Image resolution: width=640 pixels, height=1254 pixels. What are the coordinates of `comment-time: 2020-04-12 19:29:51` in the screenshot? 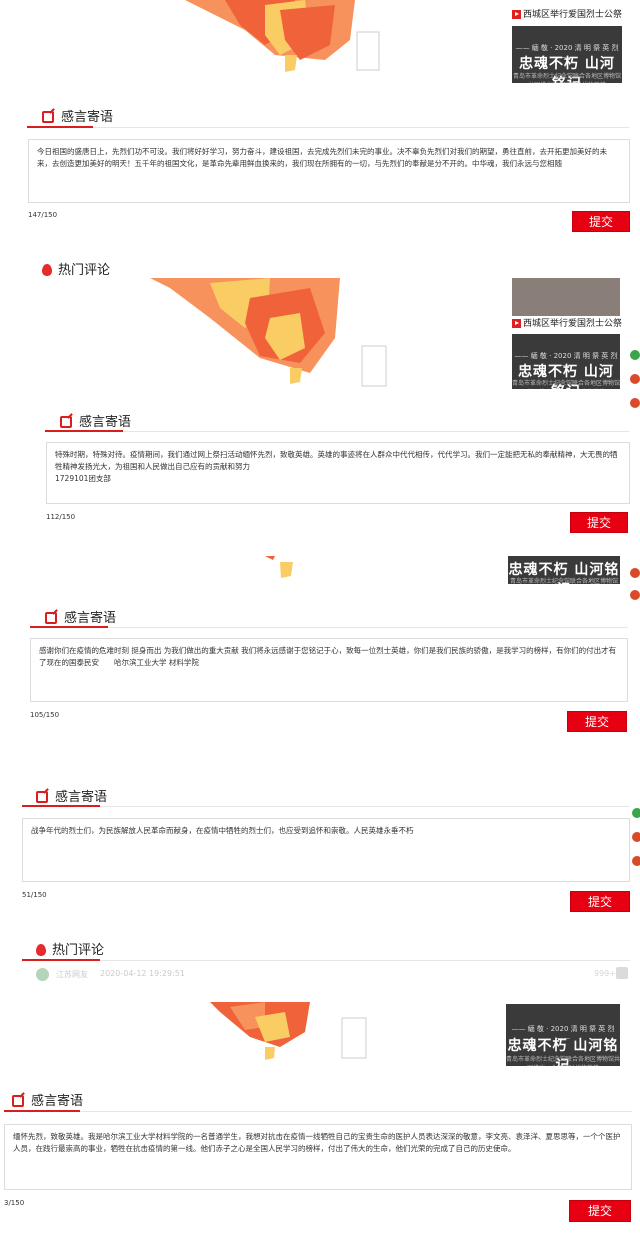 It's located at (142, 973).